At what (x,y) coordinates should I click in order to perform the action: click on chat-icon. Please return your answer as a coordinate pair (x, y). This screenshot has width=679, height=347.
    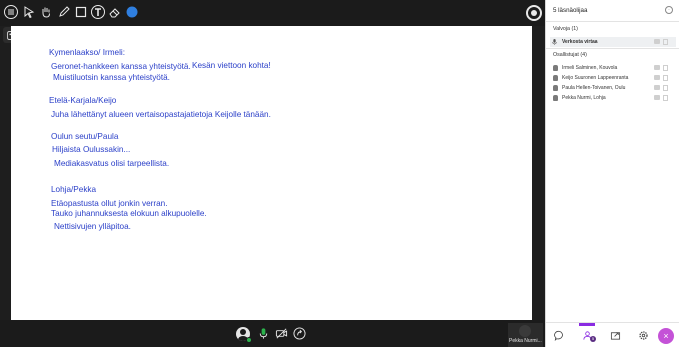
    Looking at the image, I should click on (559, 335).